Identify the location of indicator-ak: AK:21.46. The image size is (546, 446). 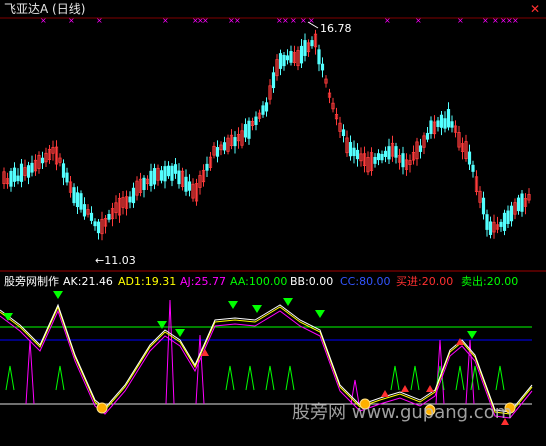
(88, 281).